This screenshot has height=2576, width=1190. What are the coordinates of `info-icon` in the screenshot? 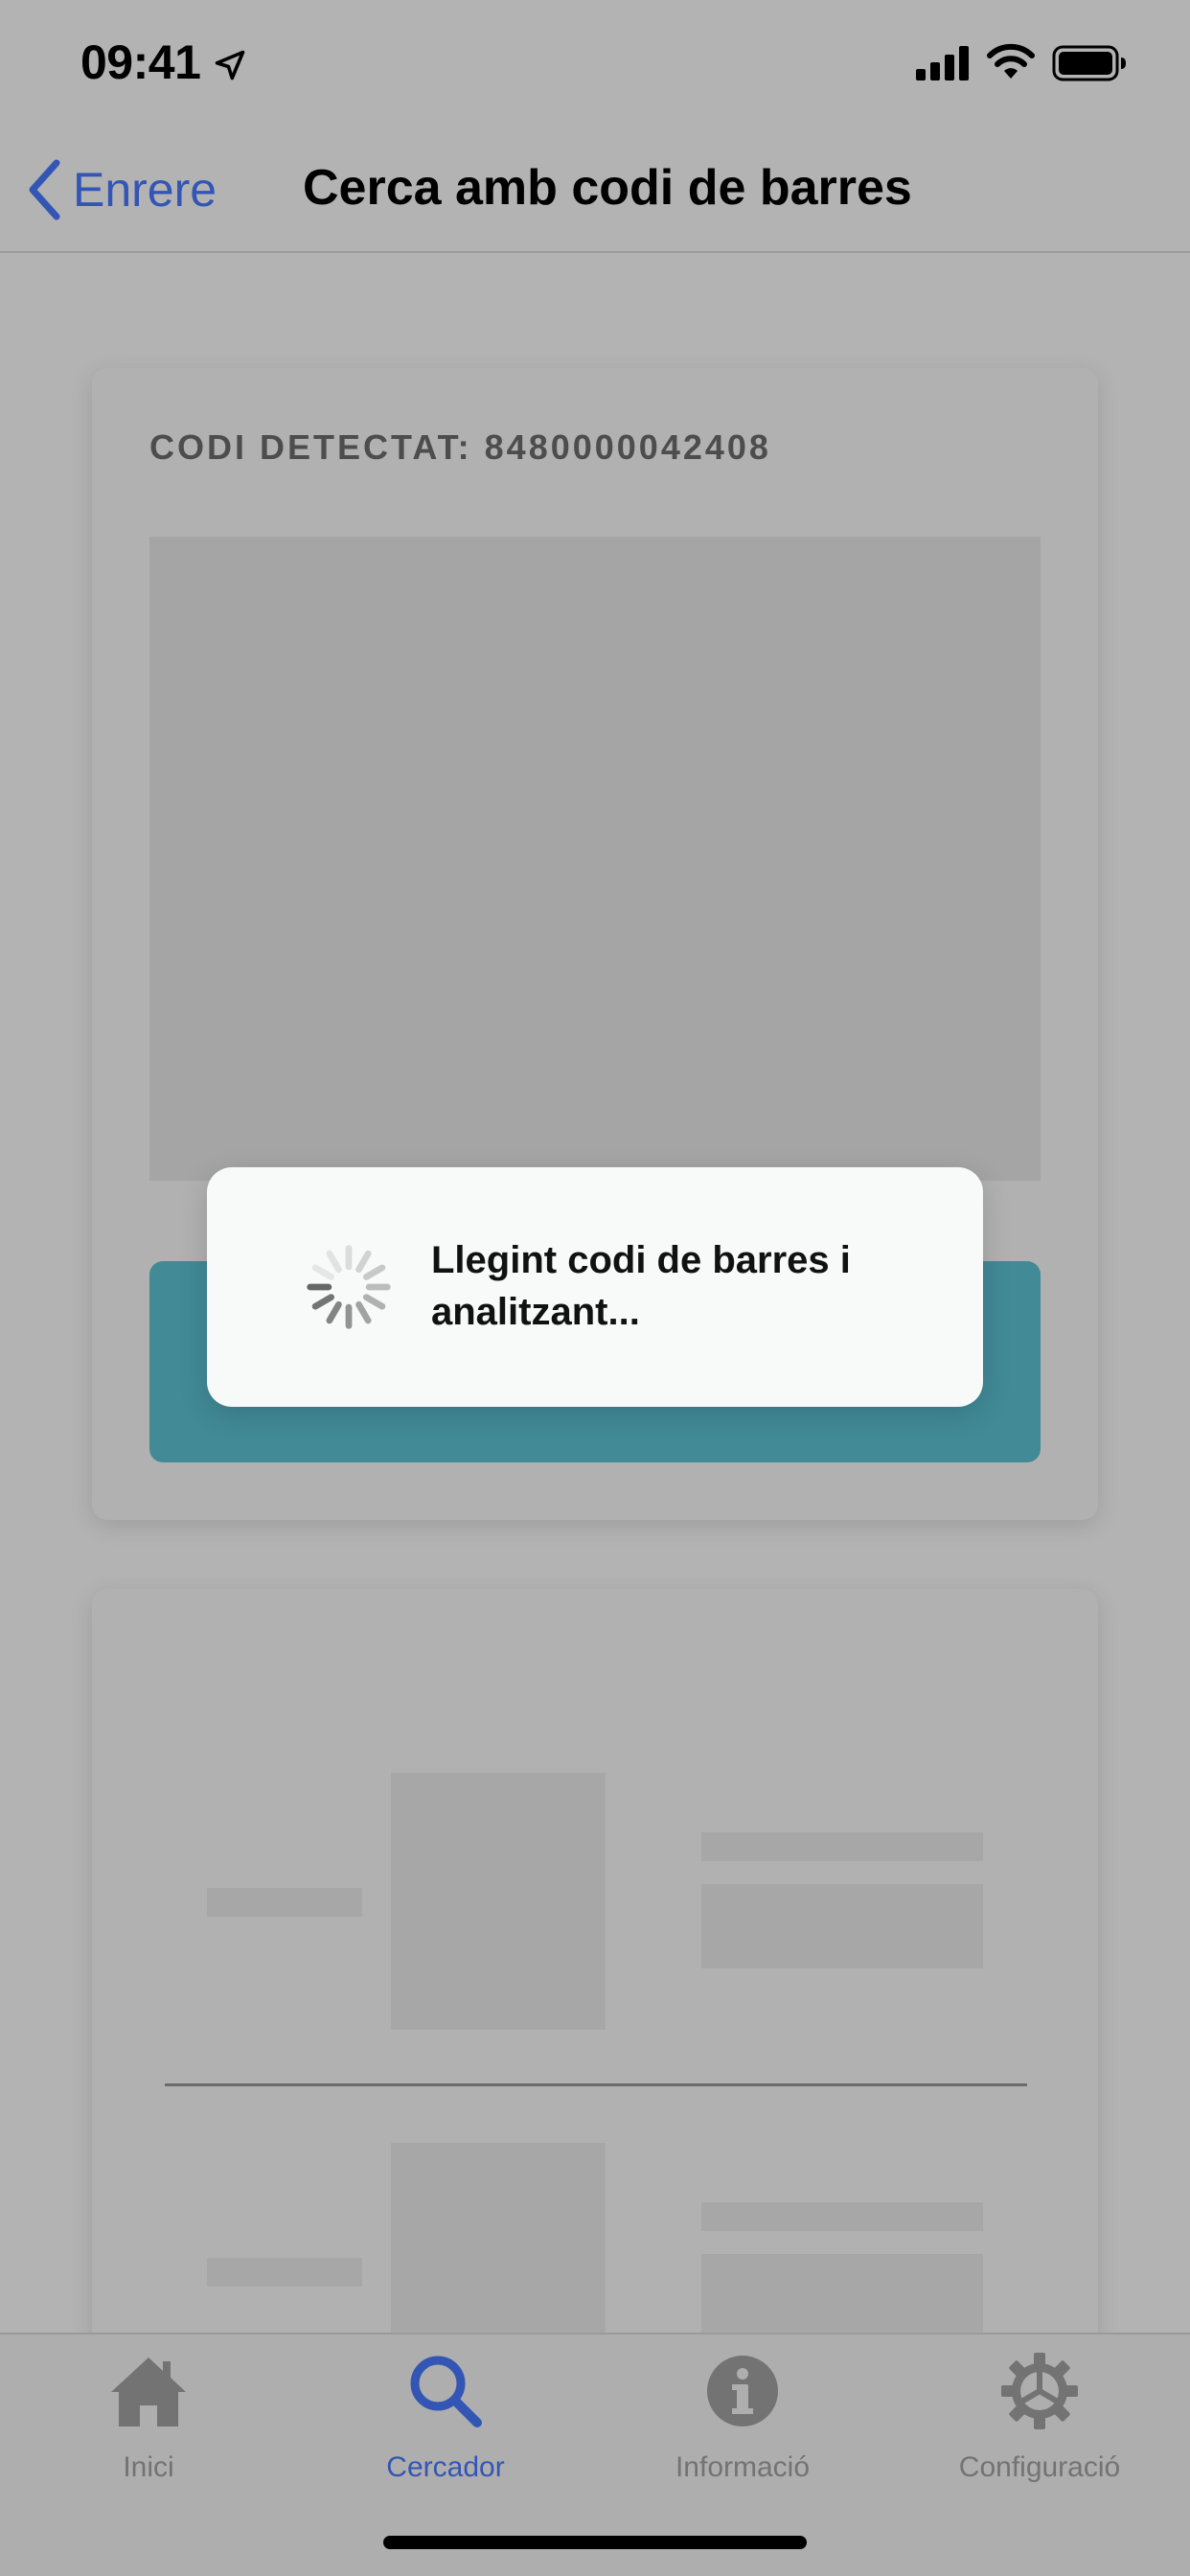 It's located at (743, 2391).